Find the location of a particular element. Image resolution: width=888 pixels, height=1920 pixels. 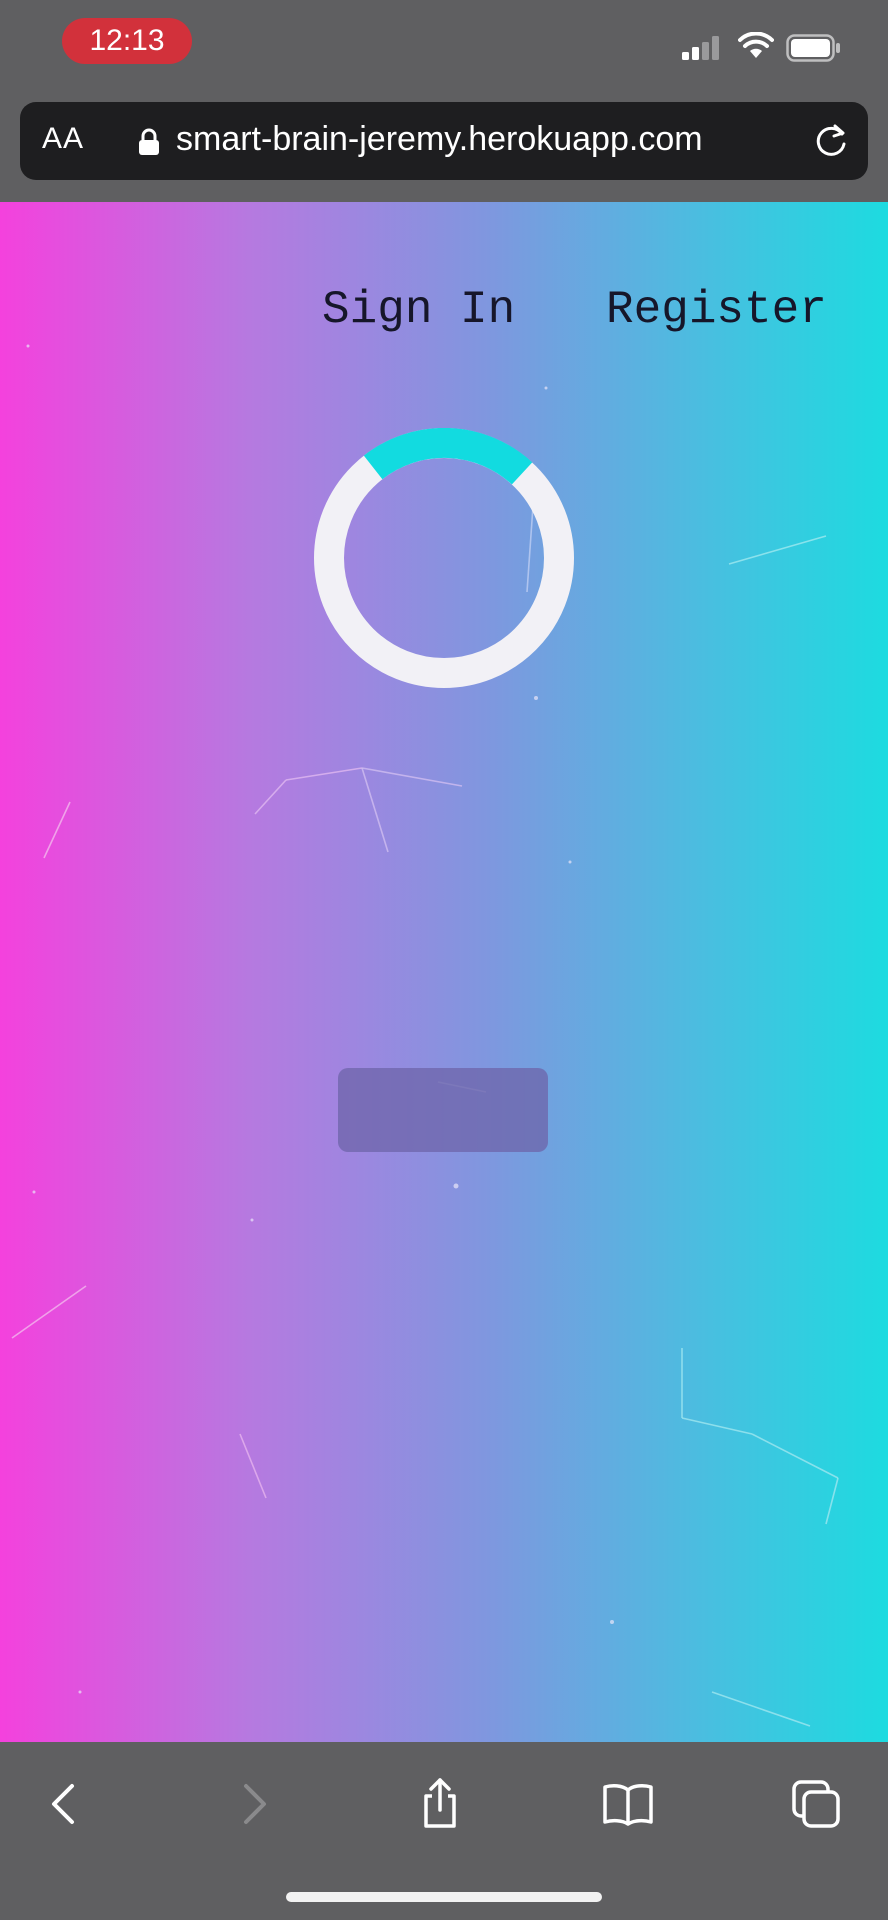

register-link: Register is located at coordinates (716, 310).